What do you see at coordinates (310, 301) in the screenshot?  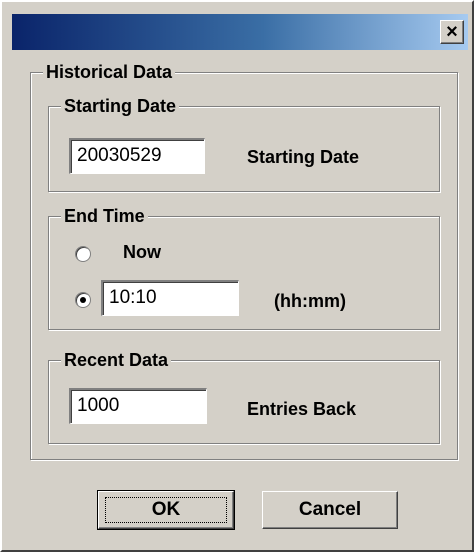 I see `time-format-label: (hh:mm)` at bounding box center [310, 301].